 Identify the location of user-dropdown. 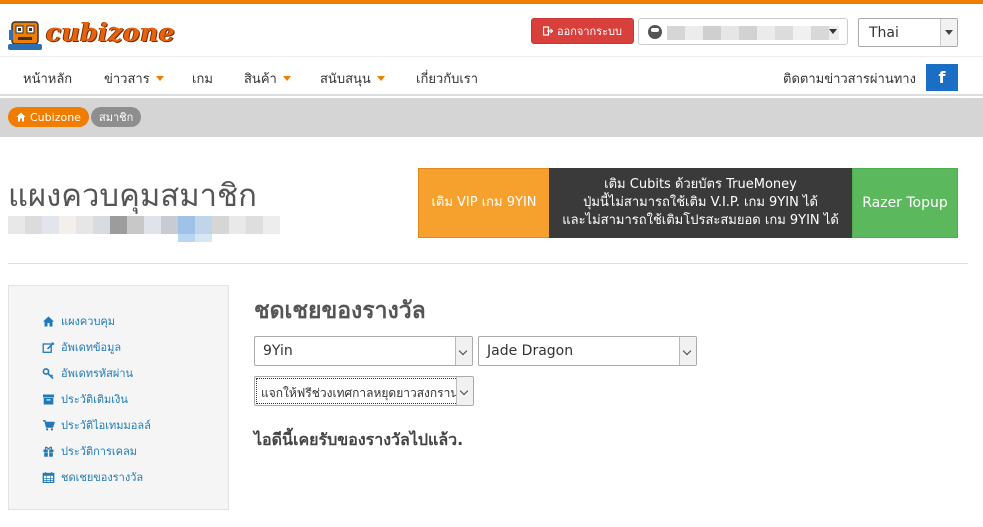
(743, 31).